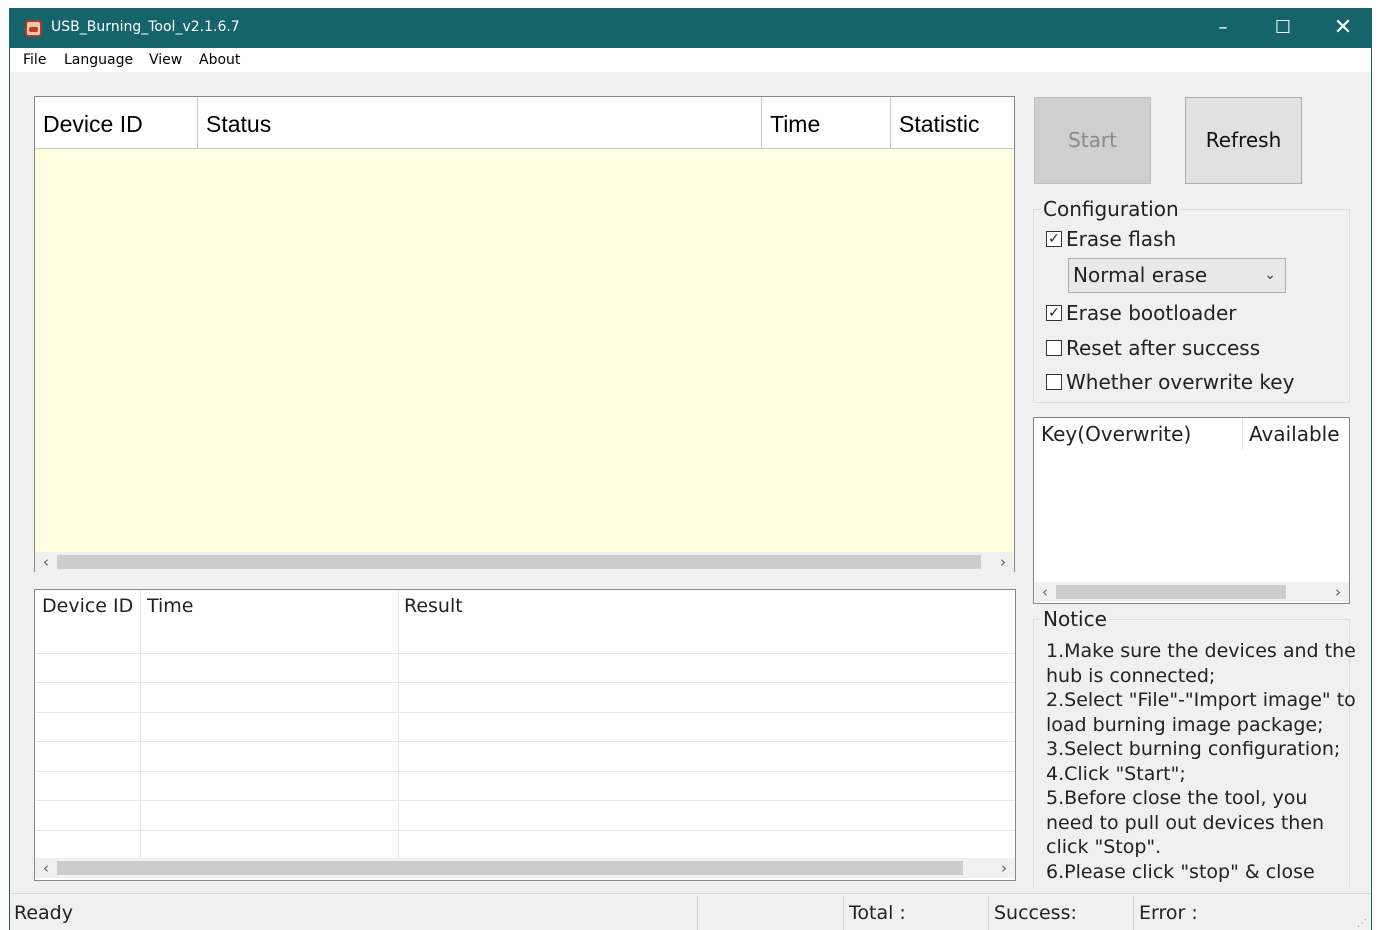 This screenshot has height=930, width=1380. I want to click on overwrite-key-label: Whether overwrite key, so click(1180, 382).